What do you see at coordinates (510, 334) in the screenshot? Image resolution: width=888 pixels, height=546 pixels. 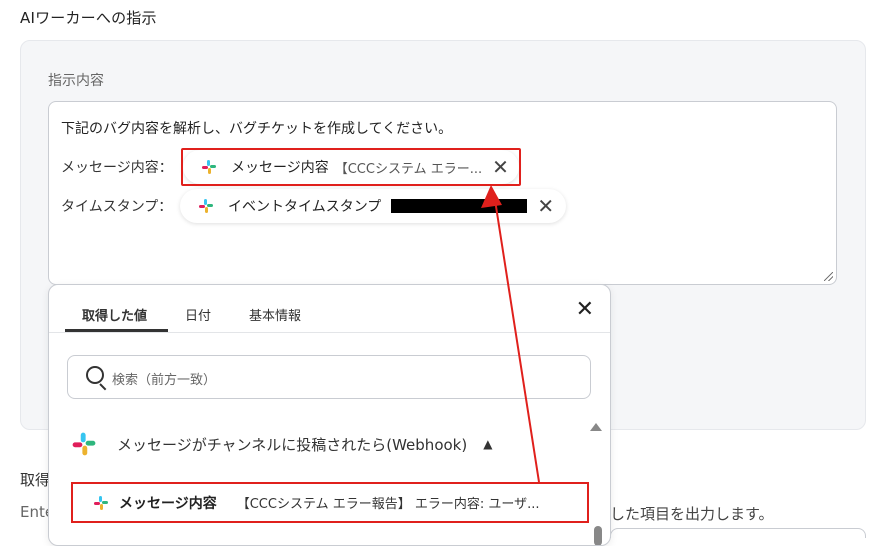 I see `annotation-arrow` at bounding box center [510, 334].